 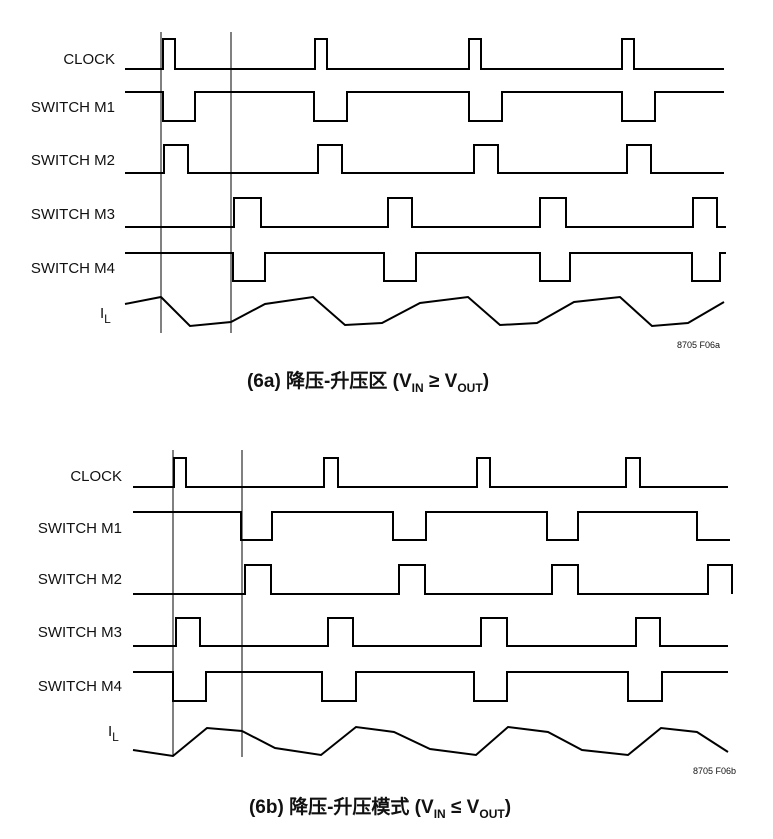 I want to click on label-clock-b: CLOCK, so click(x=96, y=476).